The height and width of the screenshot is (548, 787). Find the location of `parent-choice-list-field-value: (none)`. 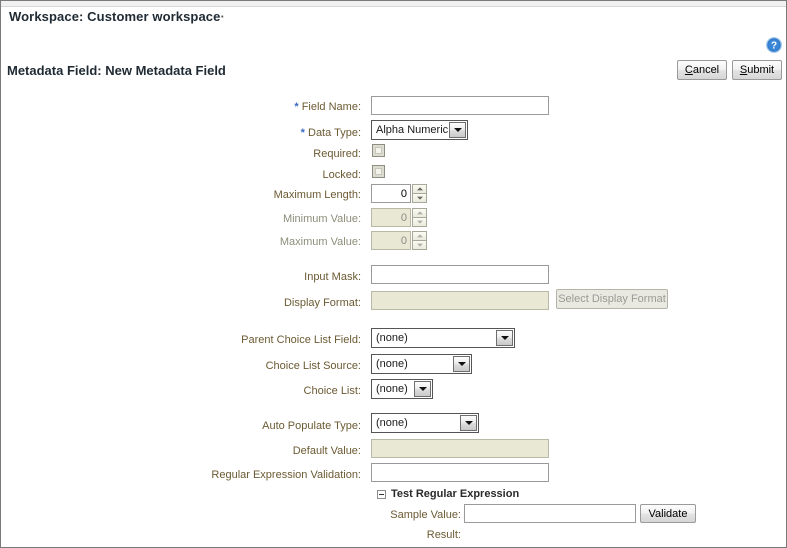

parent-choice-list-field-value: (none) is located at coordinates (392, 338).